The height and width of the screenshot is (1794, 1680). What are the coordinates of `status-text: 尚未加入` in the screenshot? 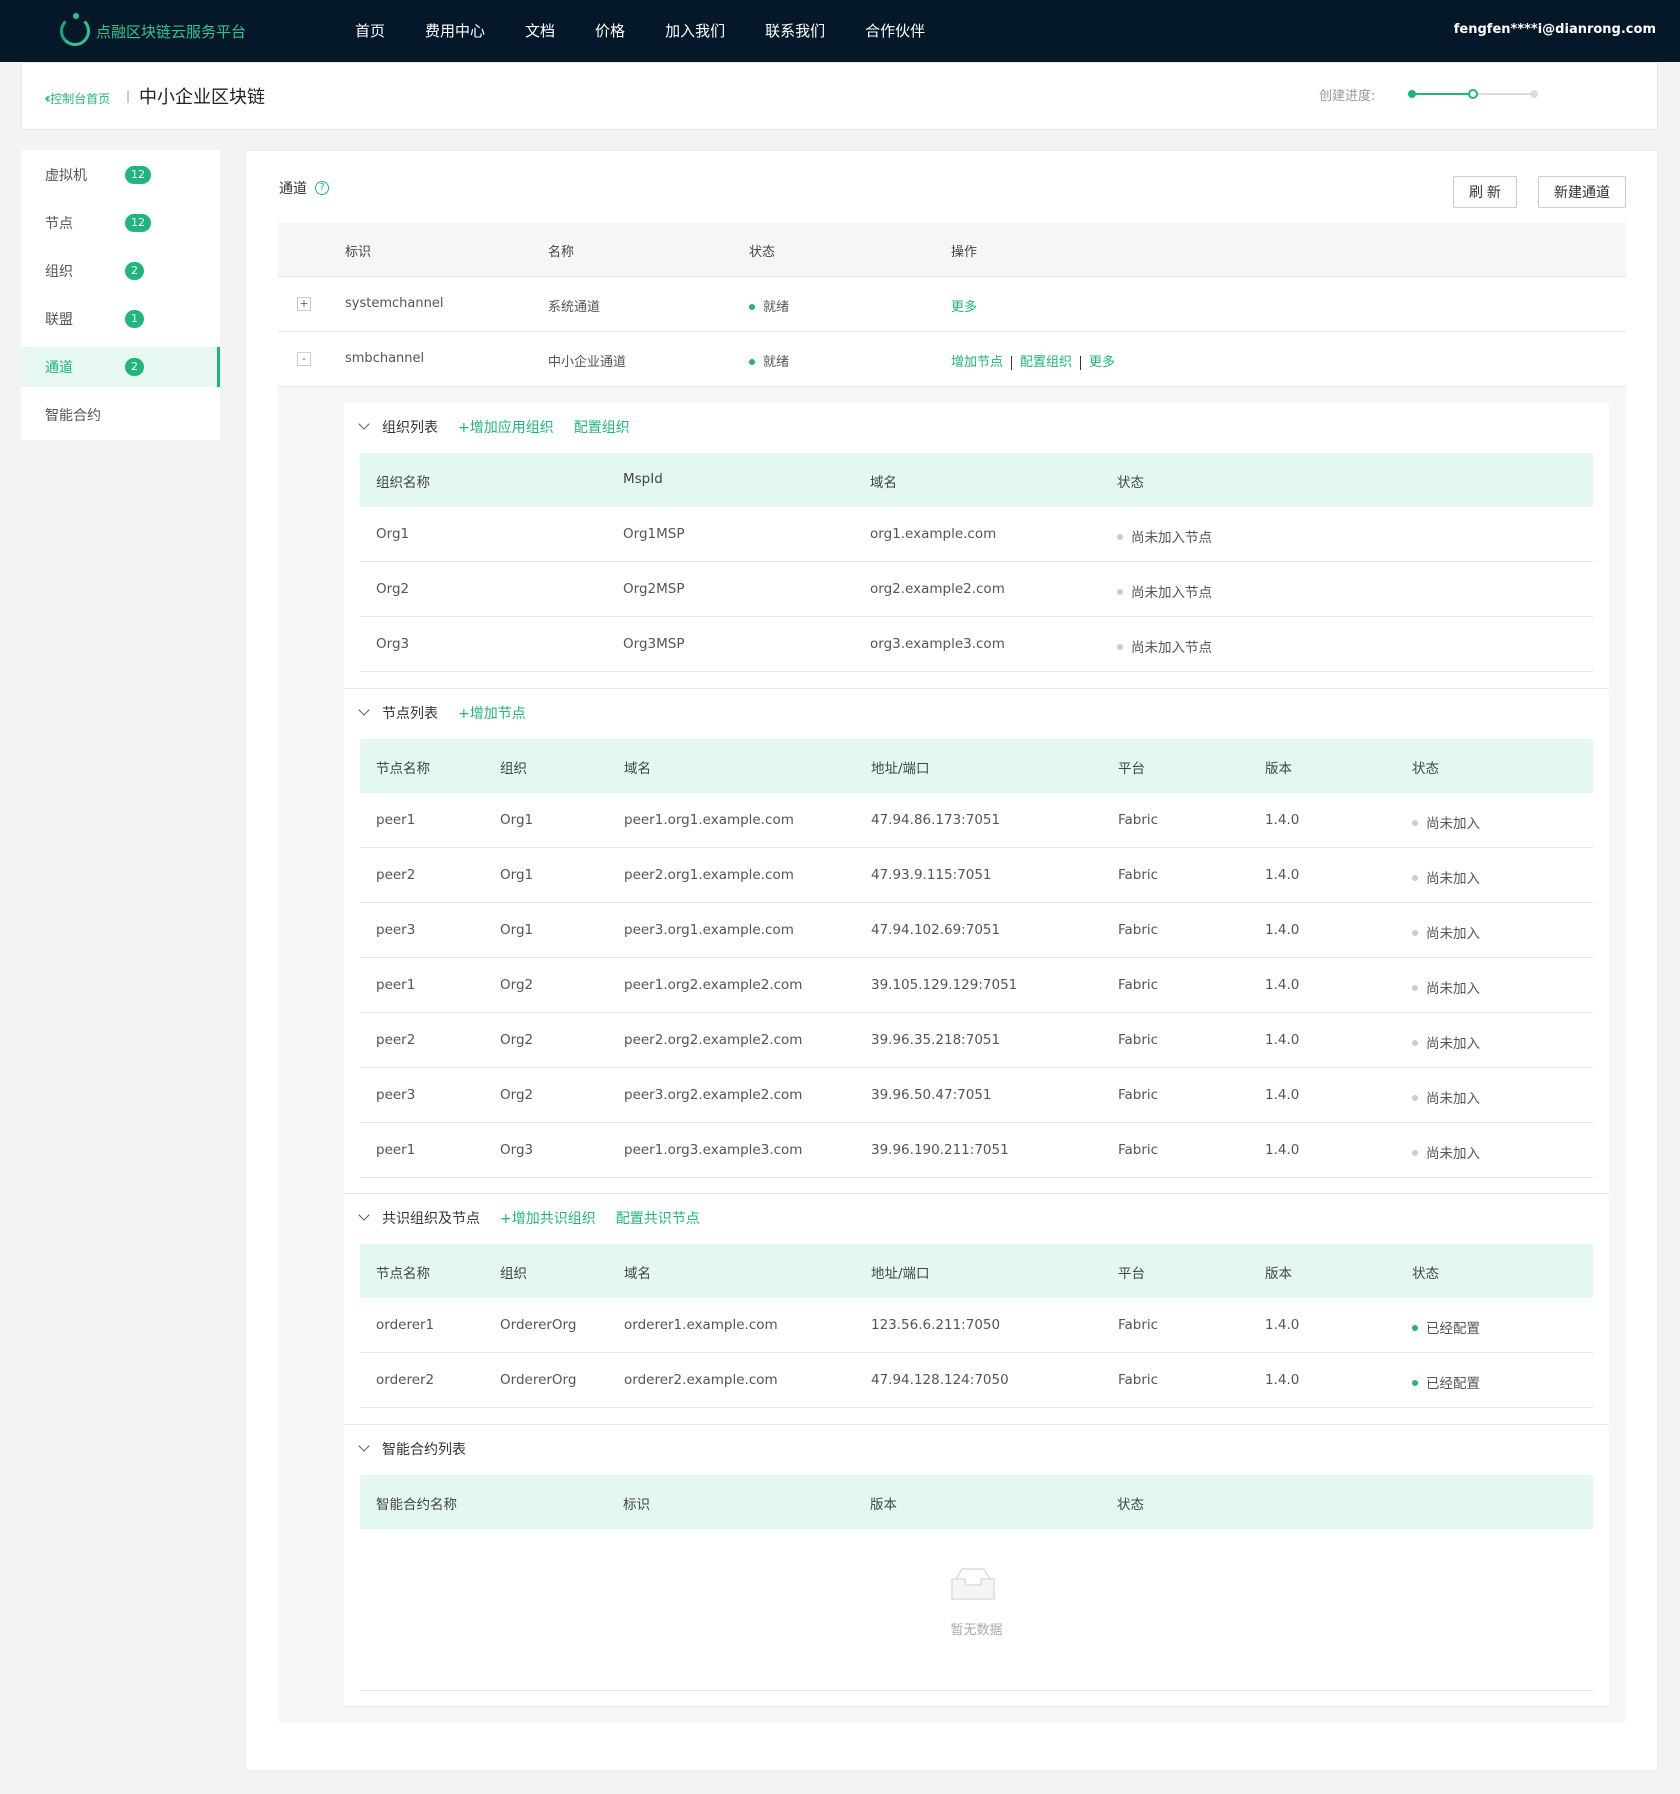 It's located at (1453, 879).